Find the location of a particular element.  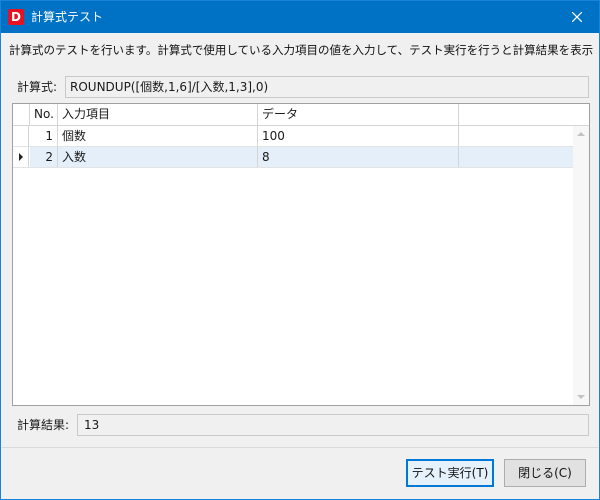

vertical-scrollbar is located at coordinates (581, 265).